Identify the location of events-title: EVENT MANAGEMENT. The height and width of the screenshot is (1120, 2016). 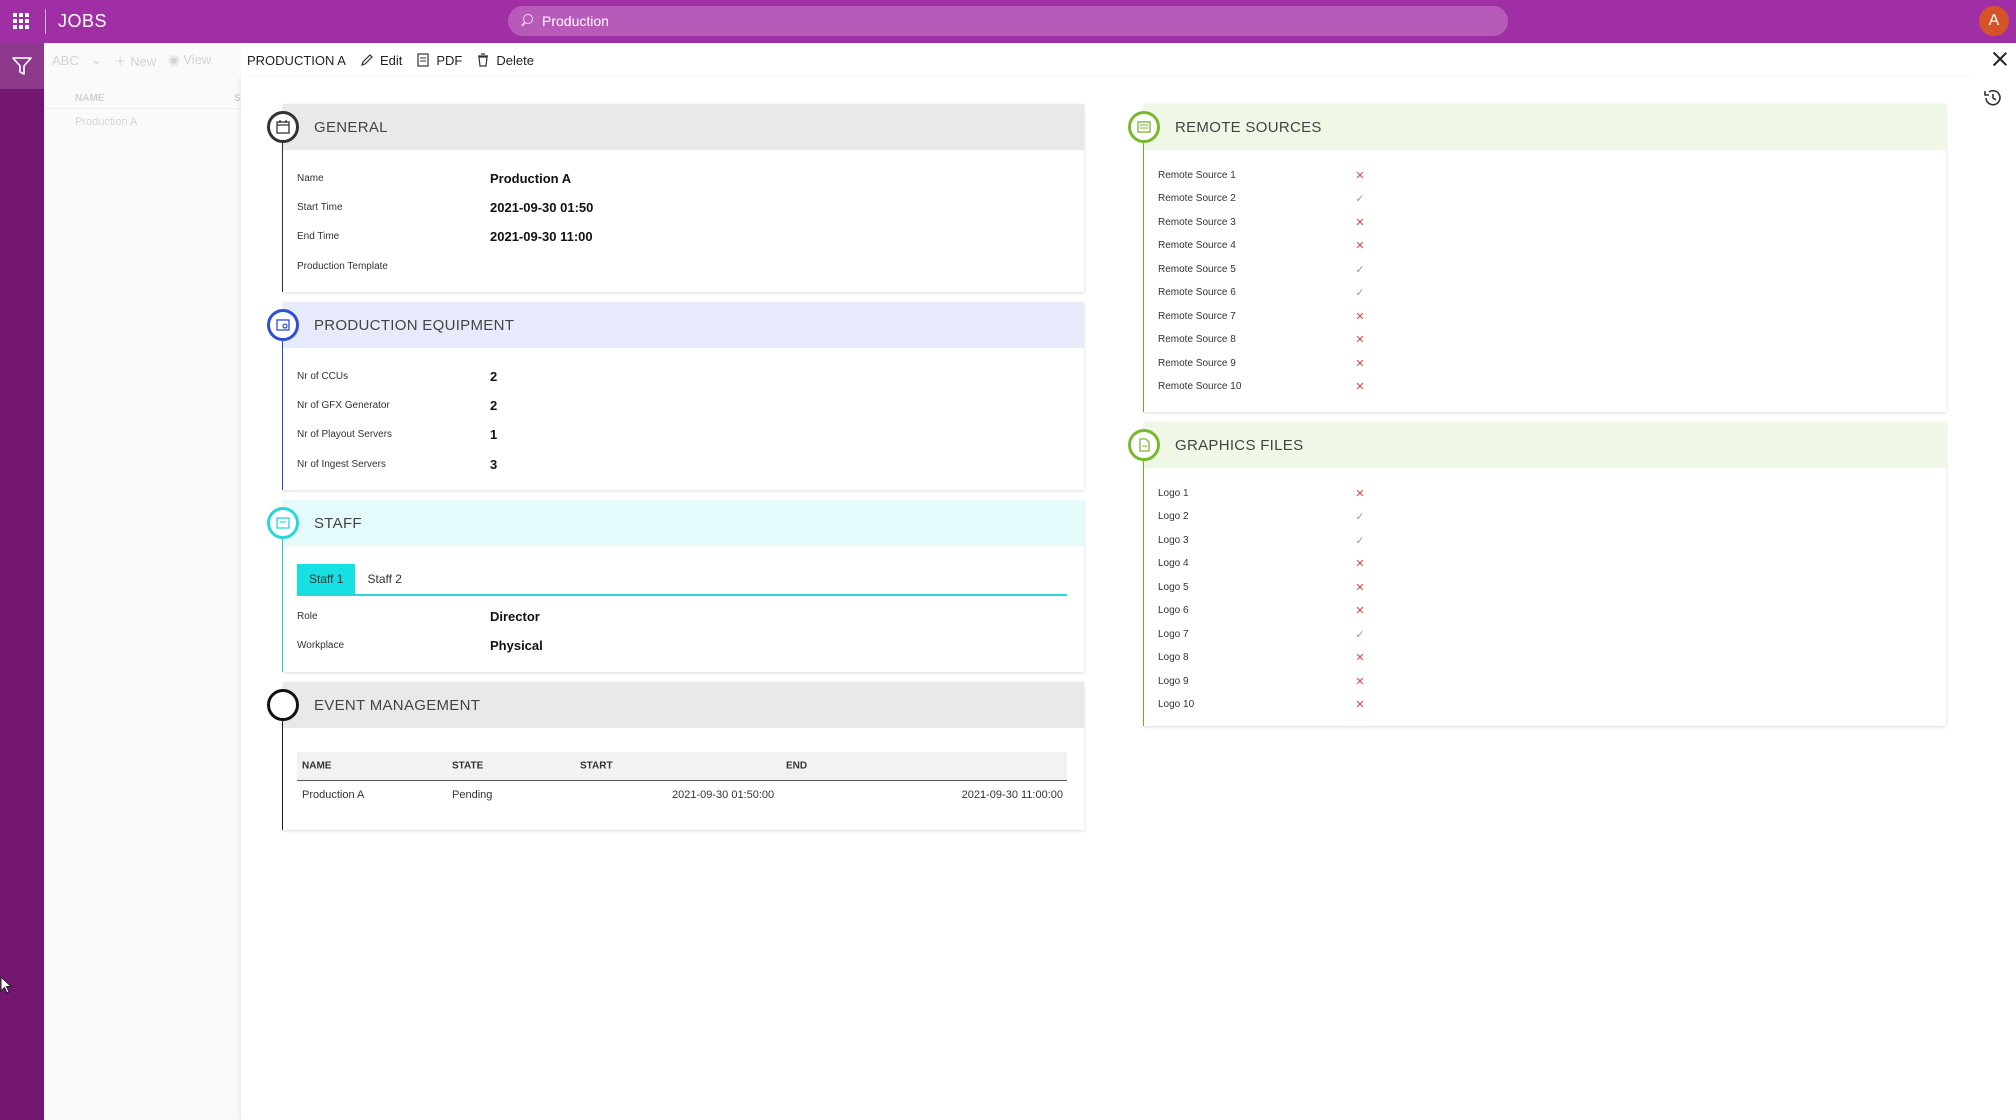
(397, 705).